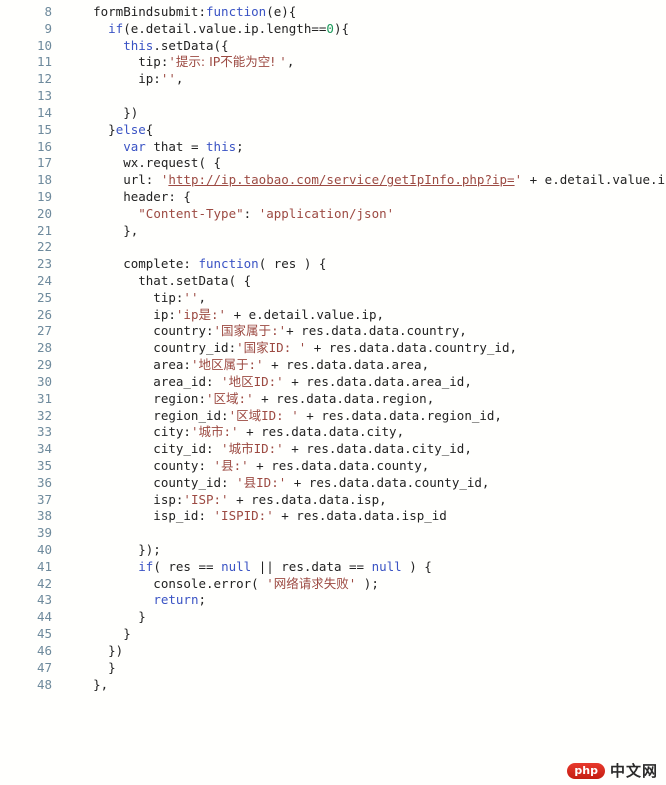 This screenshot has width=666, height=785. What do you see at coordinates (44, 650) in the screenshot?
I see `line-number: 46` at bounding box center [44, 650].